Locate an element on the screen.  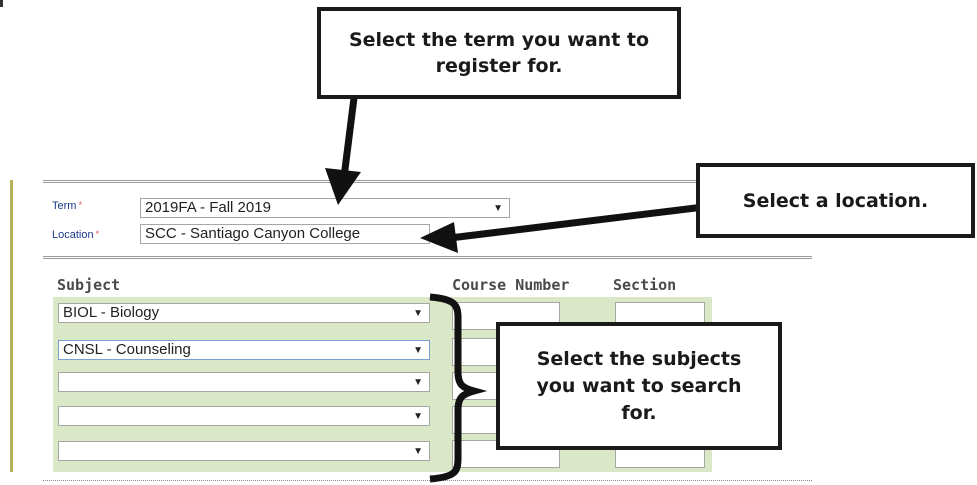
term-arrowhead is located at coordinates (343, 186).